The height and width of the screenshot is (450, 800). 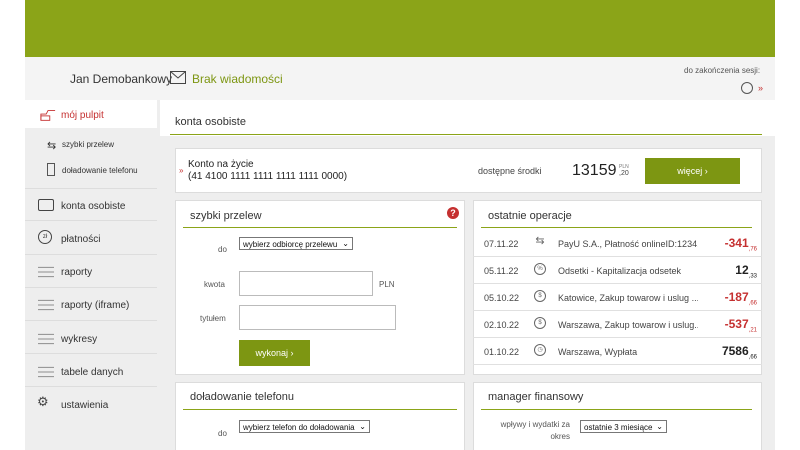 I want to click on accounts-title: konta osobiste, so click(x=210, y=122).